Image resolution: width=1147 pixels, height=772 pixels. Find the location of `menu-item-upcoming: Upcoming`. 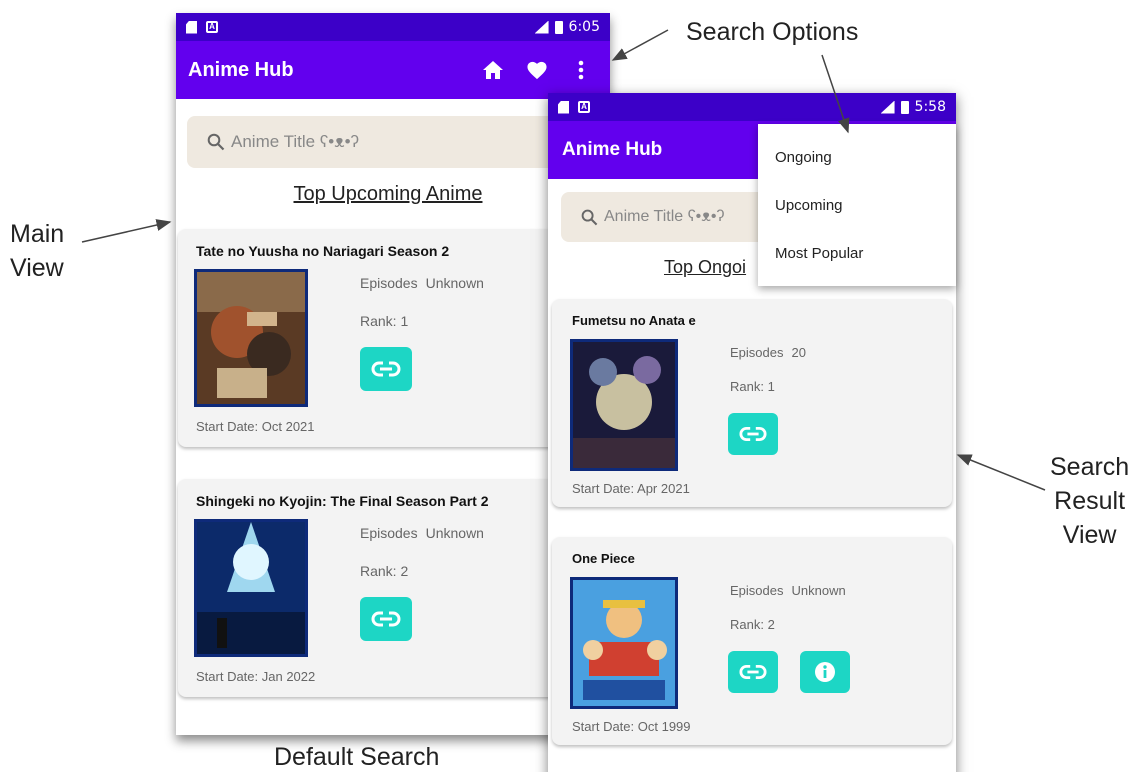

menu-item-upcoming: Upcoming is located at coordinates (809, 205).